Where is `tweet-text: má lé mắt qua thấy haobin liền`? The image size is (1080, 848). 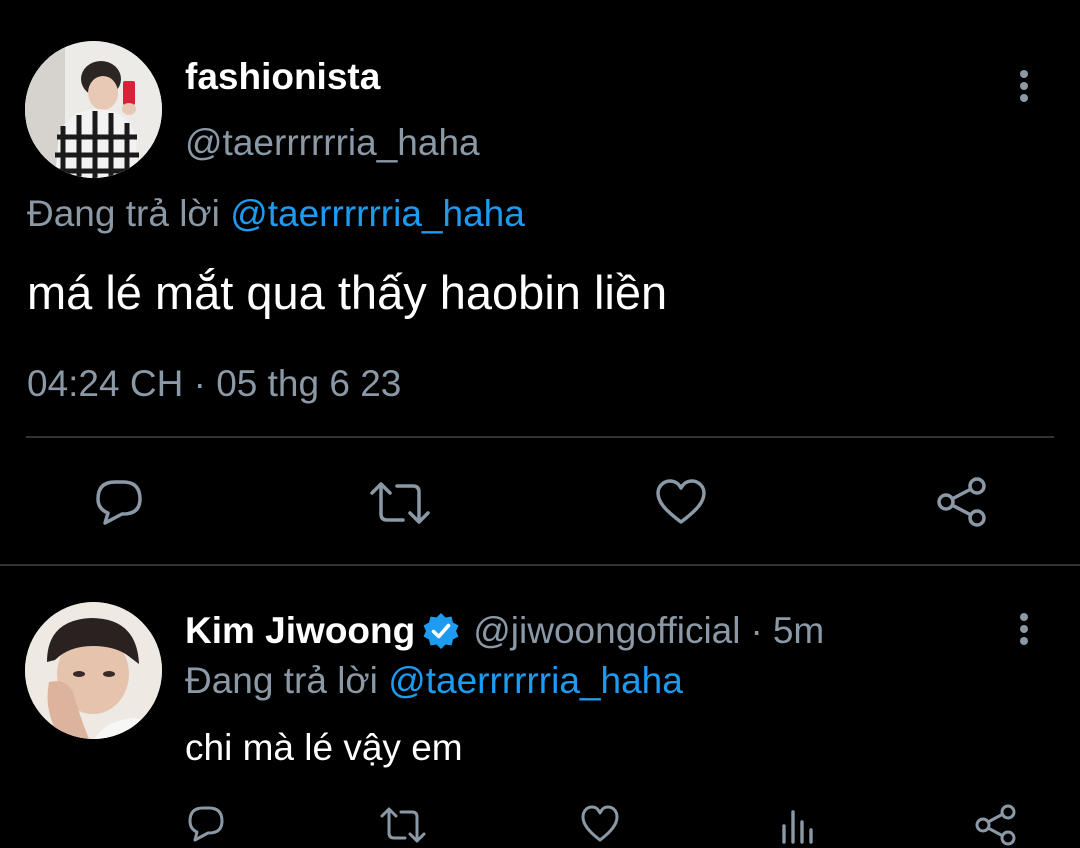 tweet-text: má lé mắt qua thấy haobin liền is located at coordinates (347, 292).